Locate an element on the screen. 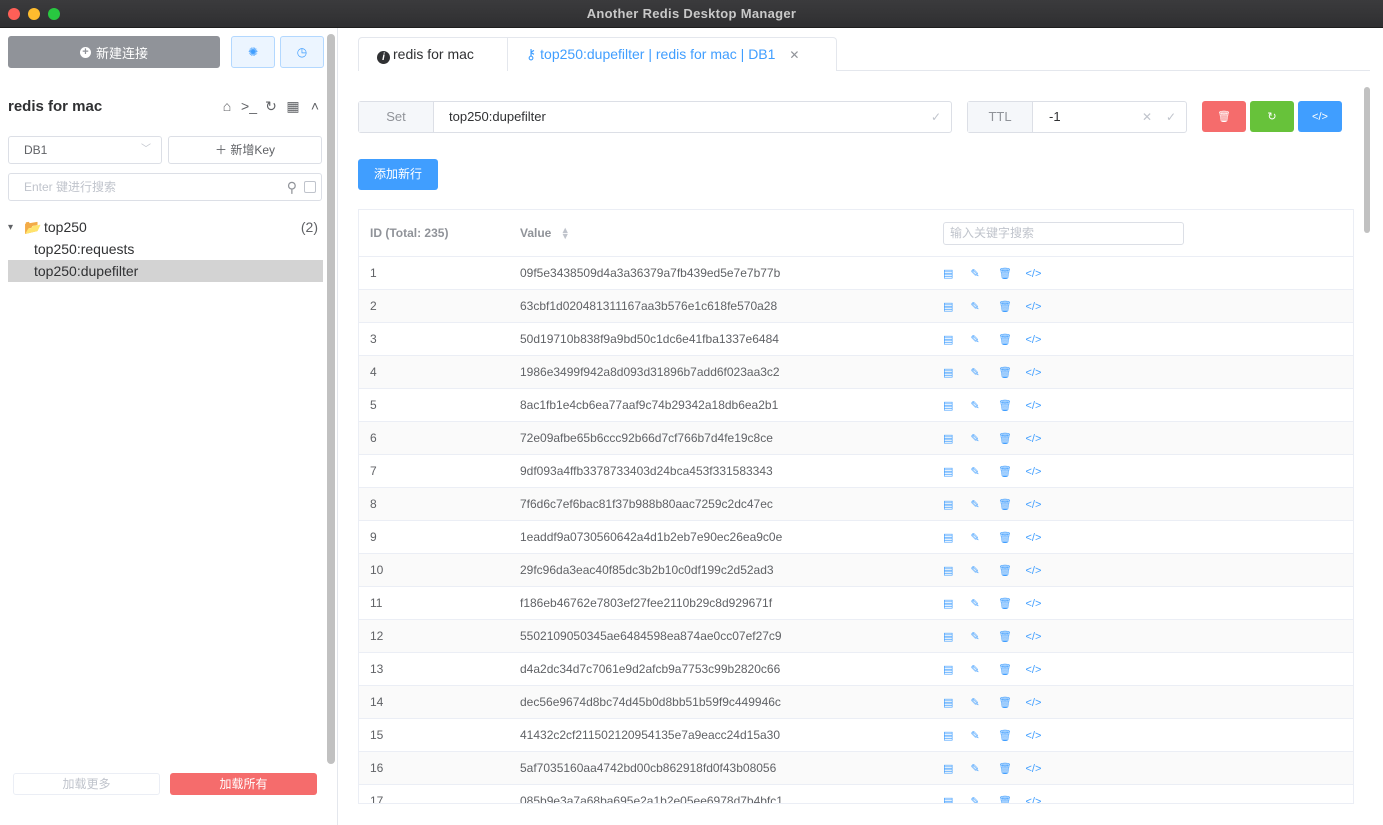  add-row-button: 添加新行 is located at coordinates (398, 174).